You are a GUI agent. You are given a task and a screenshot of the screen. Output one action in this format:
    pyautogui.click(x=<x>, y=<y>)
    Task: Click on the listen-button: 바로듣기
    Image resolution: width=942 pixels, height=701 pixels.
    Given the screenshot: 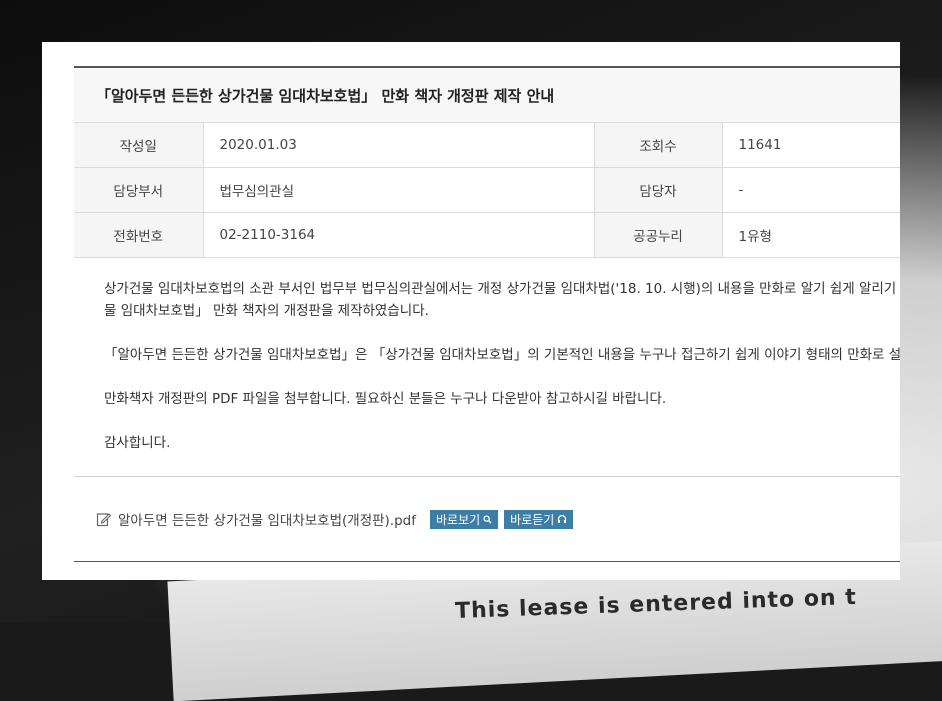 What is the action you would take?
    pyautogui.click(x=539, y=519)
    